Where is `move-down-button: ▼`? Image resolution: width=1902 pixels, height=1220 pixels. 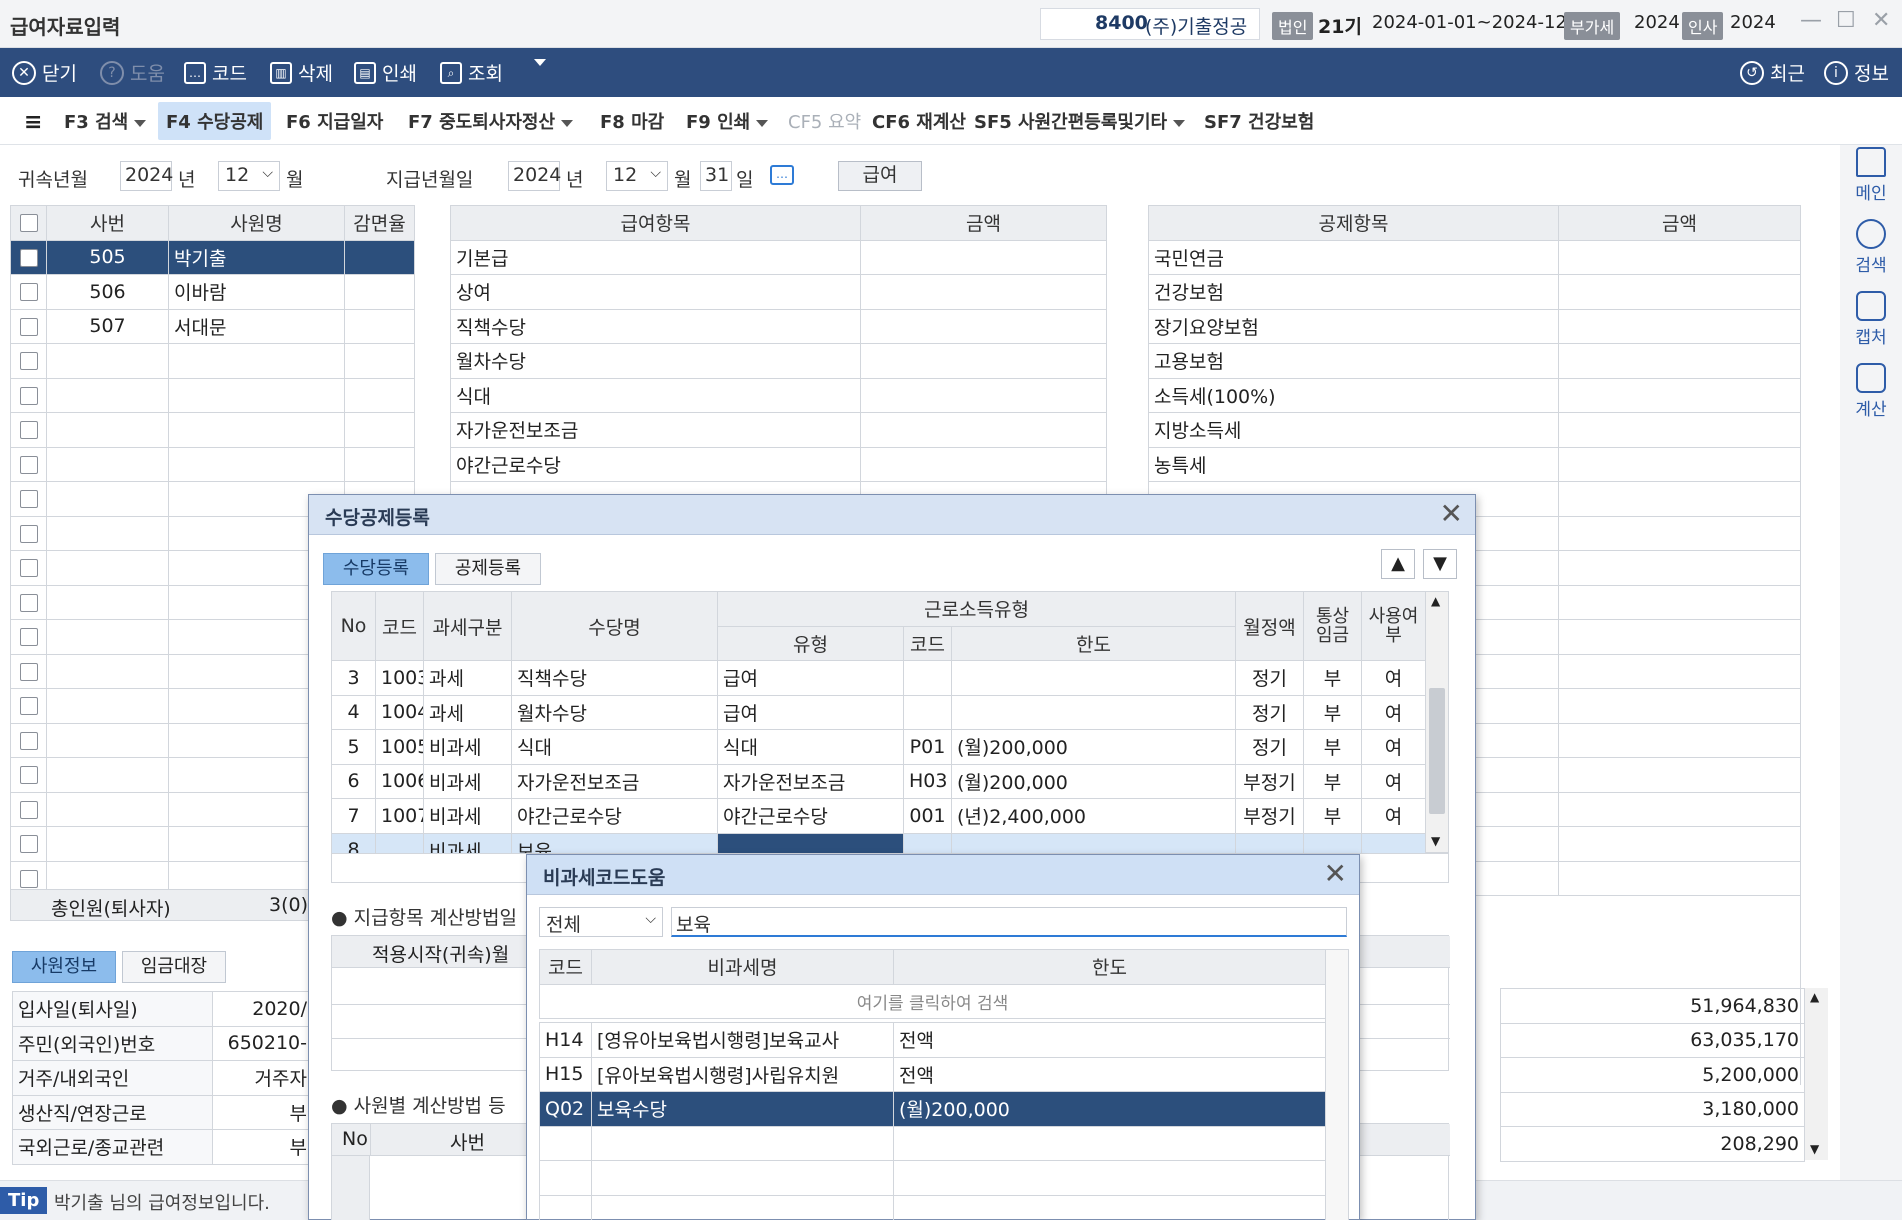 move-down-button: ▼ is located at coordinates (1440, 564).